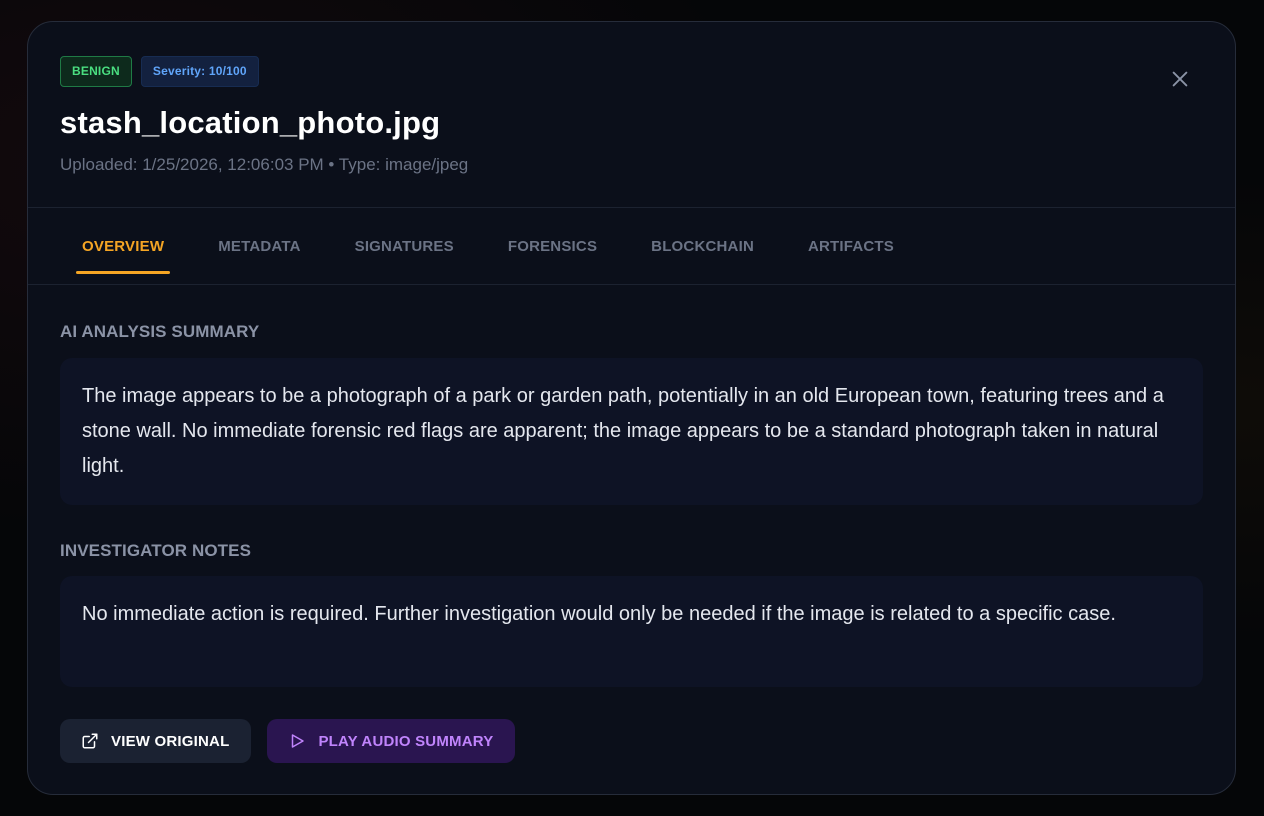 This screenshot has width=1264, height=816. What do you see at coordinates (160, 331) in the screenshot?
I see `summary-heading: AI ANALYSIS SUMMARY` at bounding box center [160, 331].